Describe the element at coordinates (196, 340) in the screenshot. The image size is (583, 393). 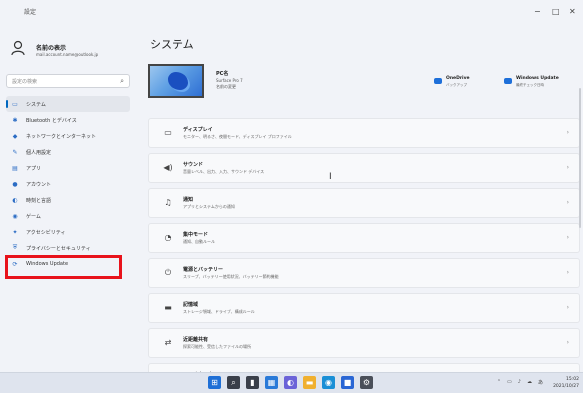
I see `card-title: 近距離共有` at that location.